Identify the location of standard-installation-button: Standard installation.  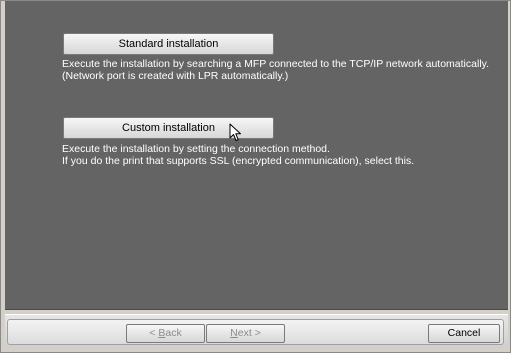
(168, 44).